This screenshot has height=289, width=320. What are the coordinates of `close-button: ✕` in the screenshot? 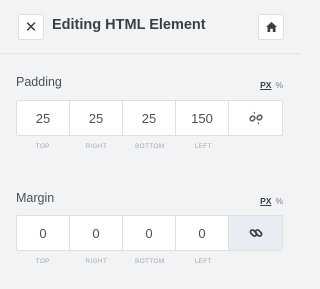 It's located at (31, 27).